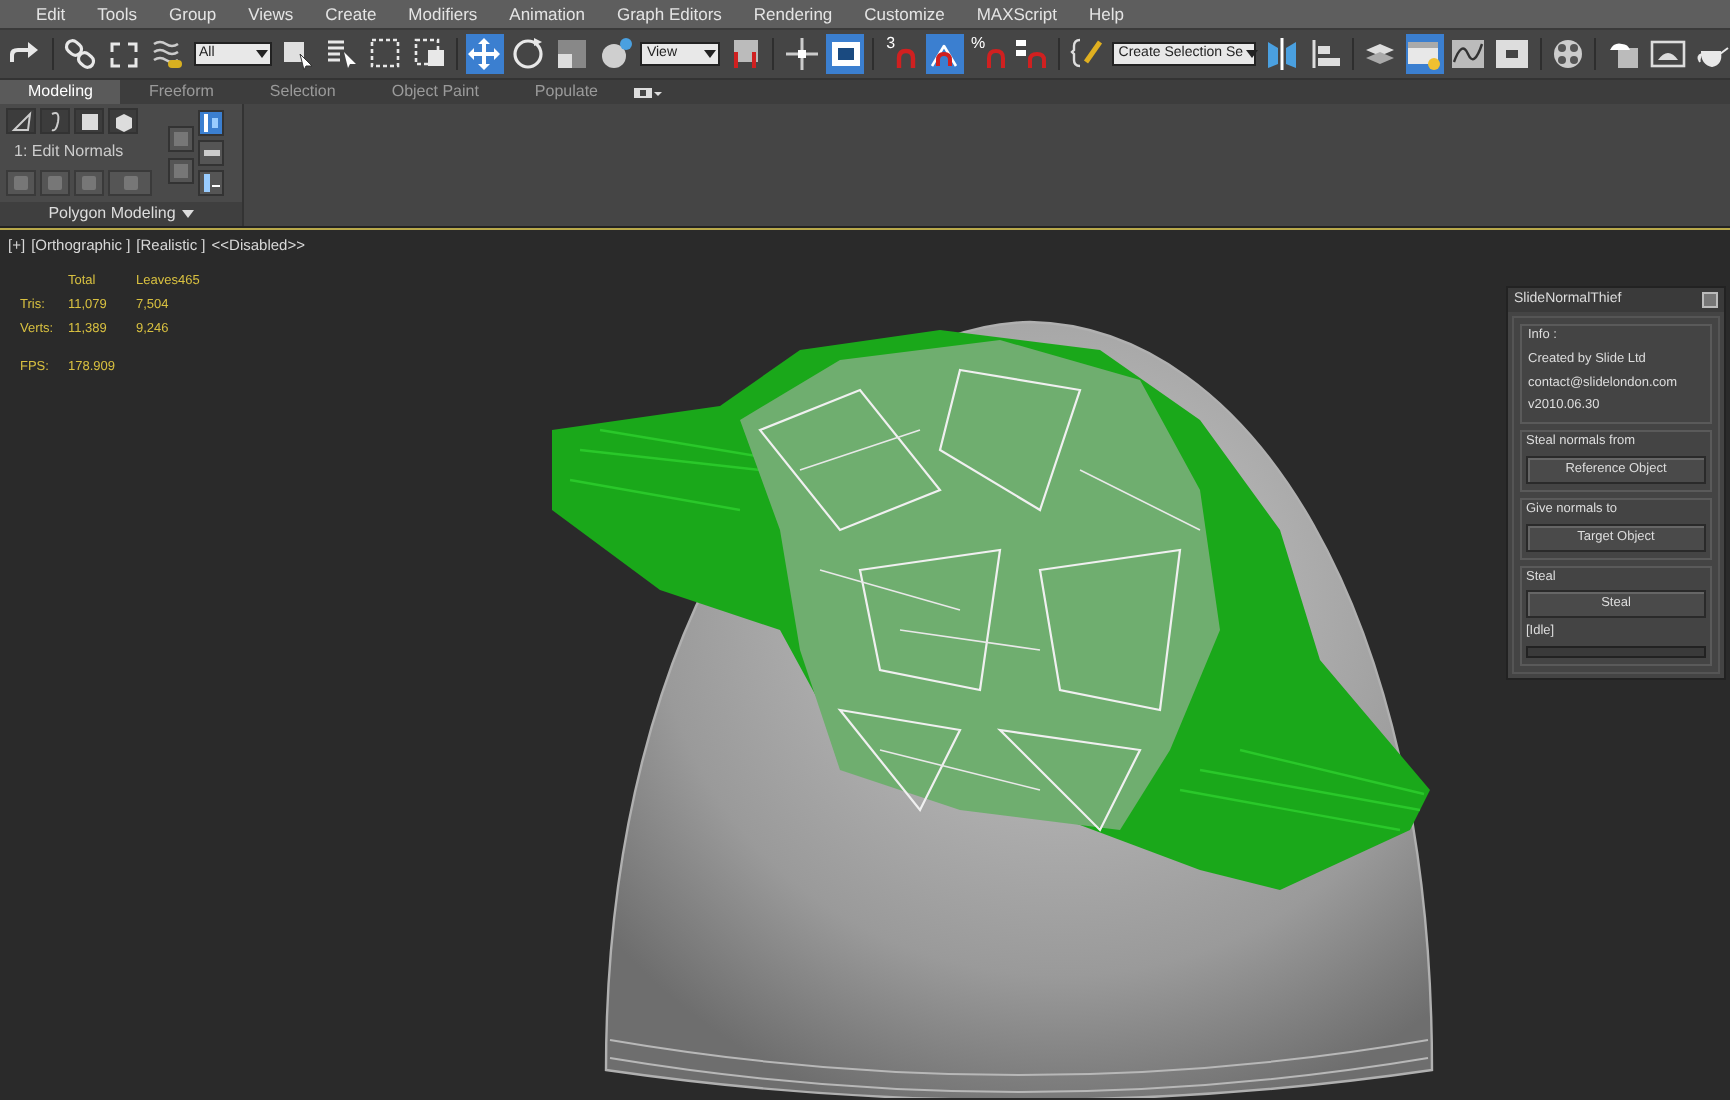 The width and height of the screenshot is (1730, 1100). What do you see at coordinates (168, 54) in the screenshot?
I see `wave-lines-icon` at bounding box center [168, 54].